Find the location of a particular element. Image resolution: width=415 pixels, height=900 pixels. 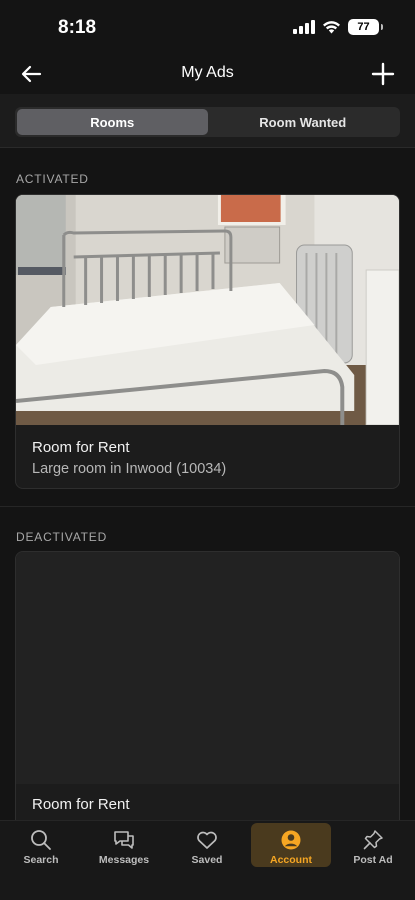

ad-subtitle: Large room in Inwood (10034) is located at coordinates (129, 469).